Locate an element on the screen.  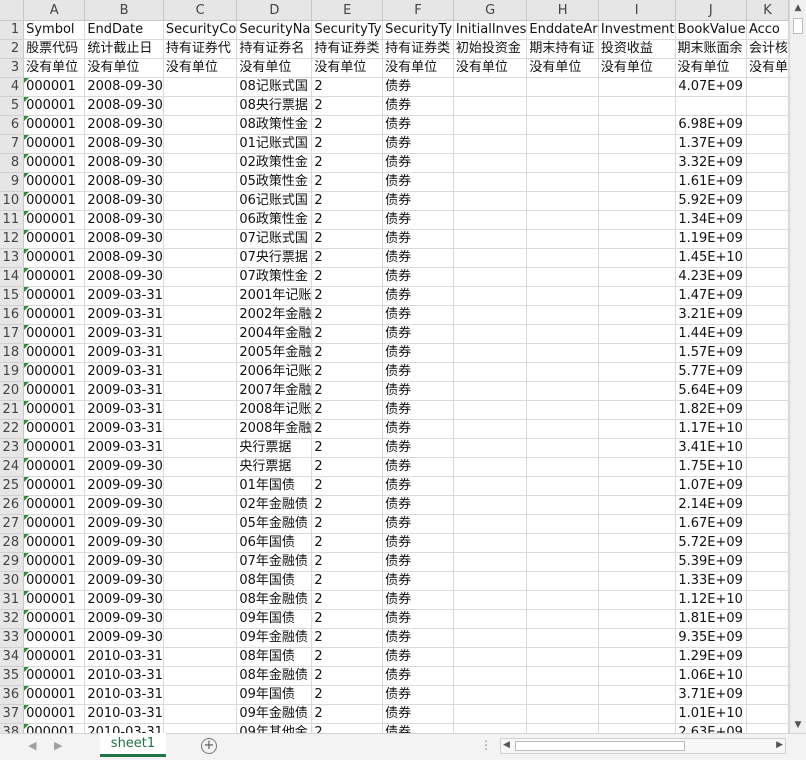
cell: 06记账式国 is located at coordinates (274, 201).